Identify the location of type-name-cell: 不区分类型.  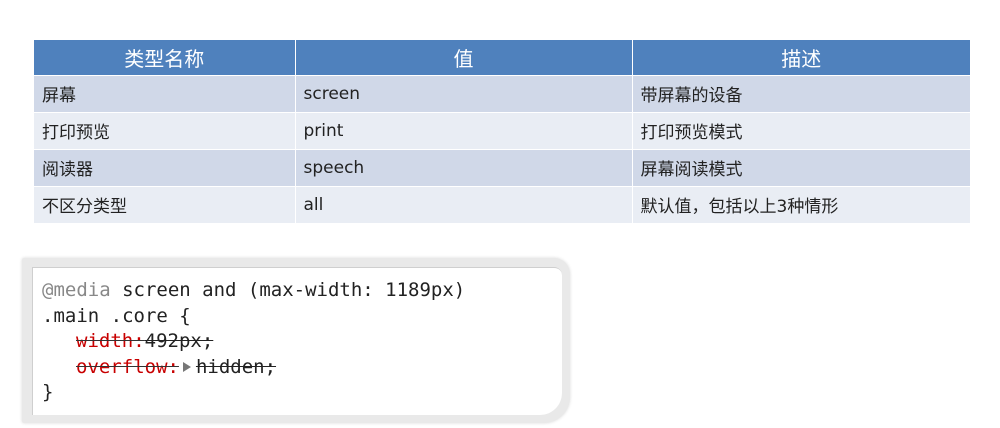
(165, 205).